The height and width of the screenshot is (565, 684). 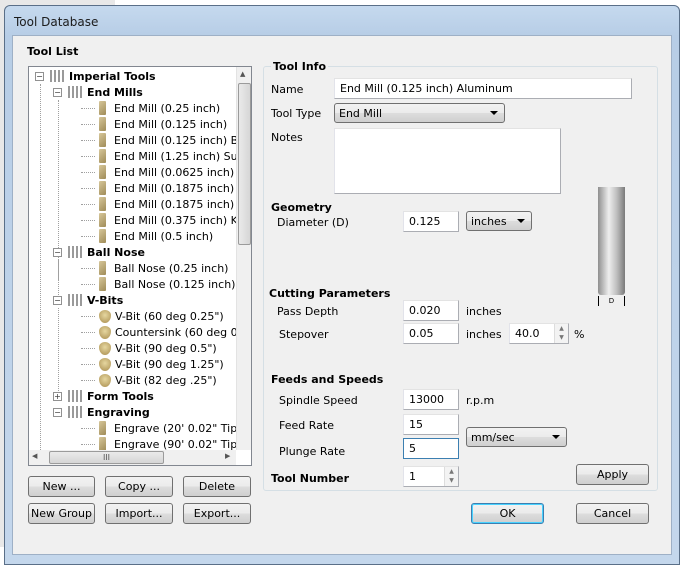 What do you see at coordinates (171, 124) in the screenshot?
I see `tree-item-label: End Mill (0.125 inch)` at bounding box center [171, 124].